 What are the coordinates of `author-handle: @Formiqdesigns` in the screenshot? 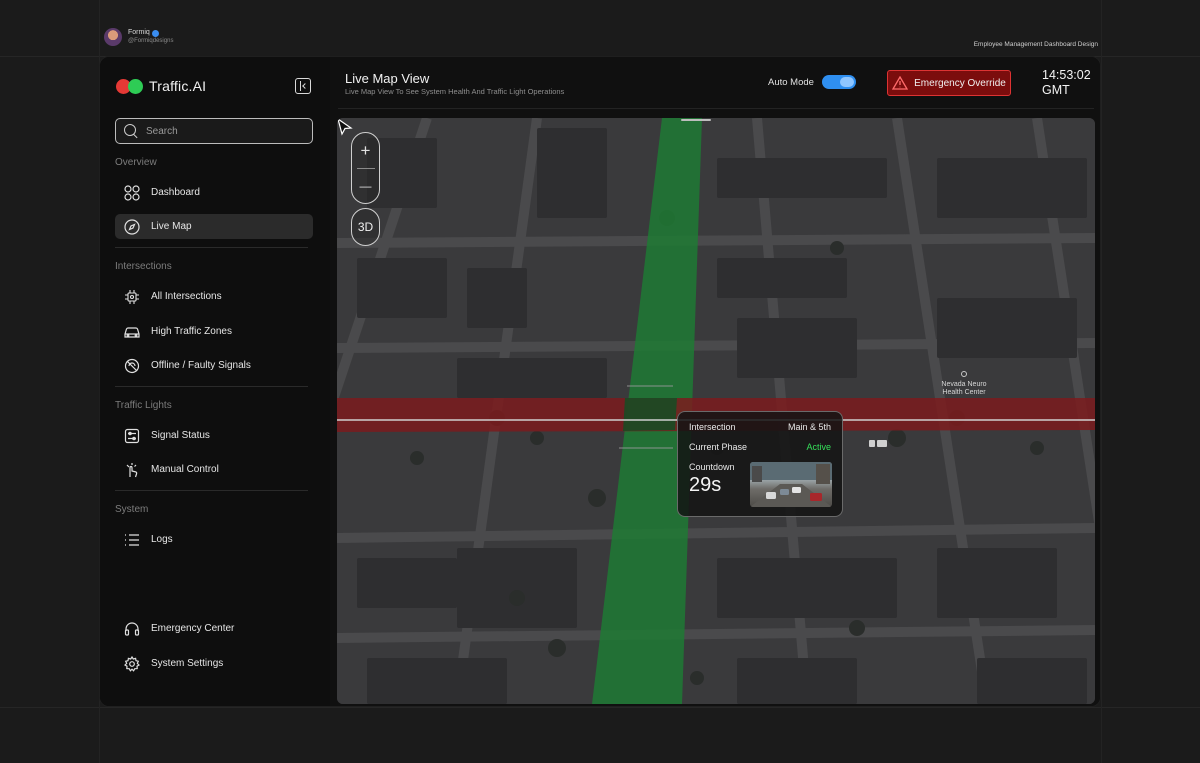 It's located at (151, 41).